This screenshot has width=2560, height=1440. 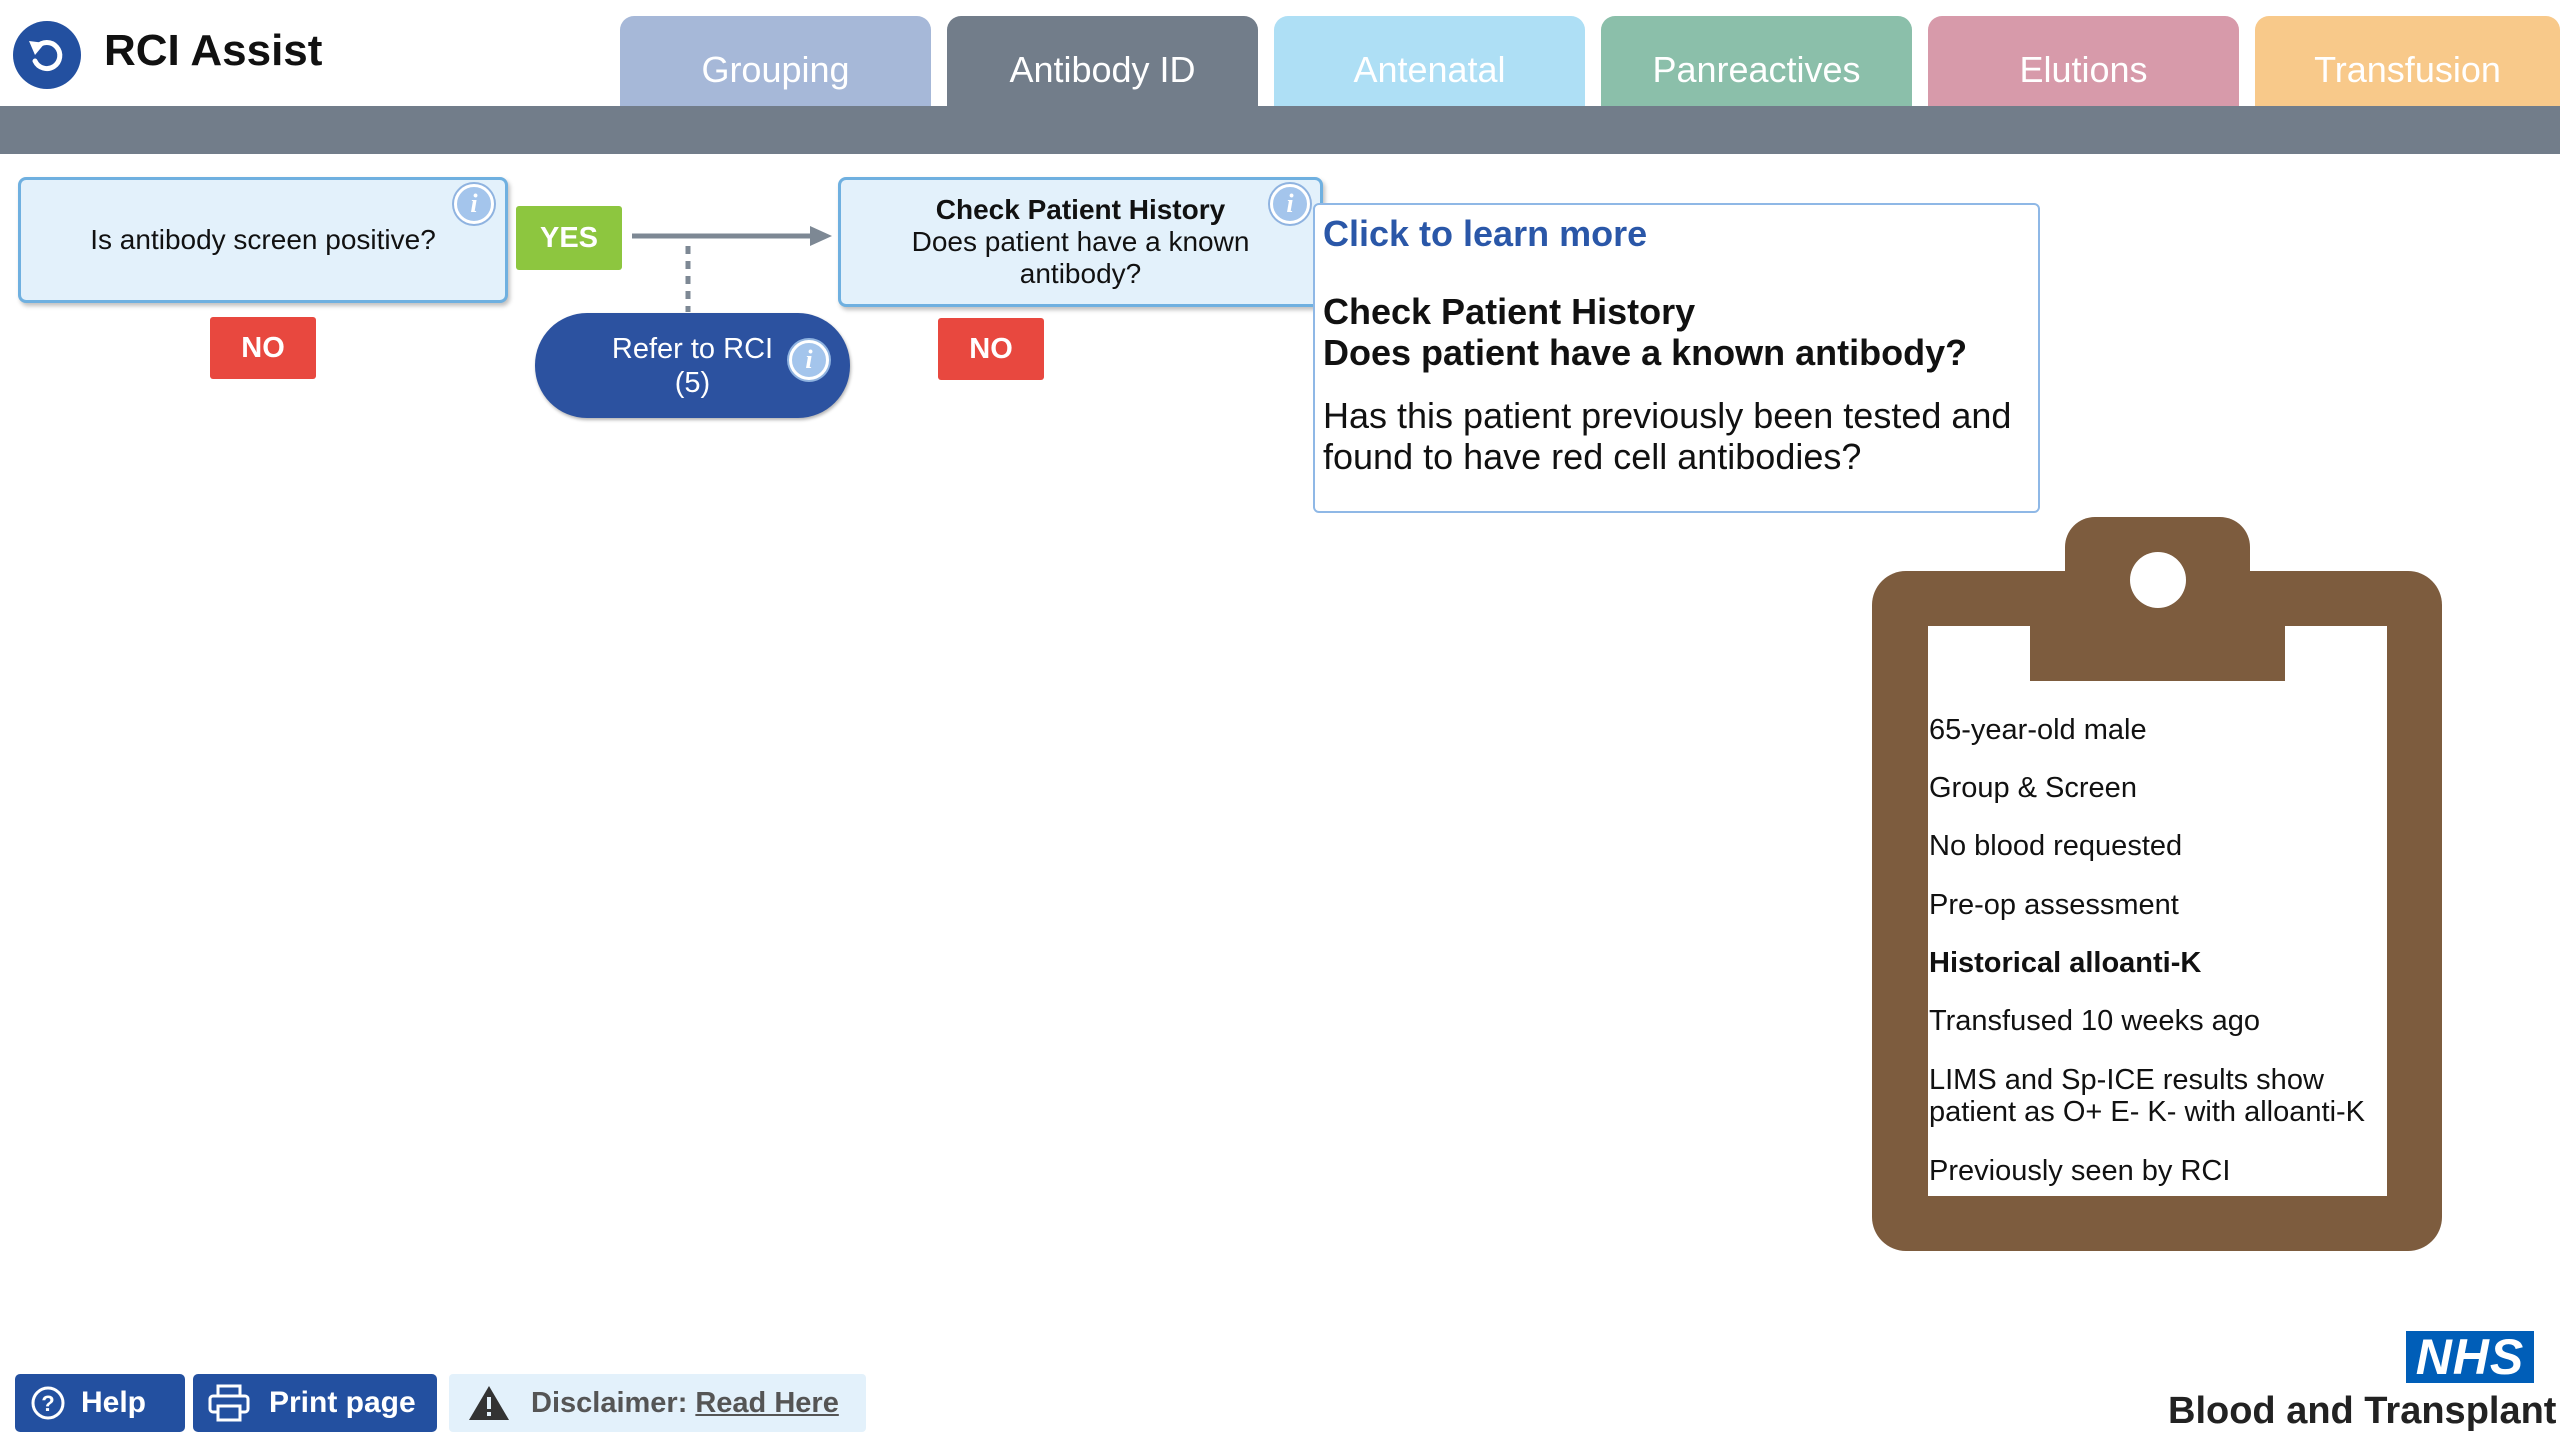 I want to click on case-item-transfused: Transfused 10 weeks ago, so click(x=2095, y=1021).